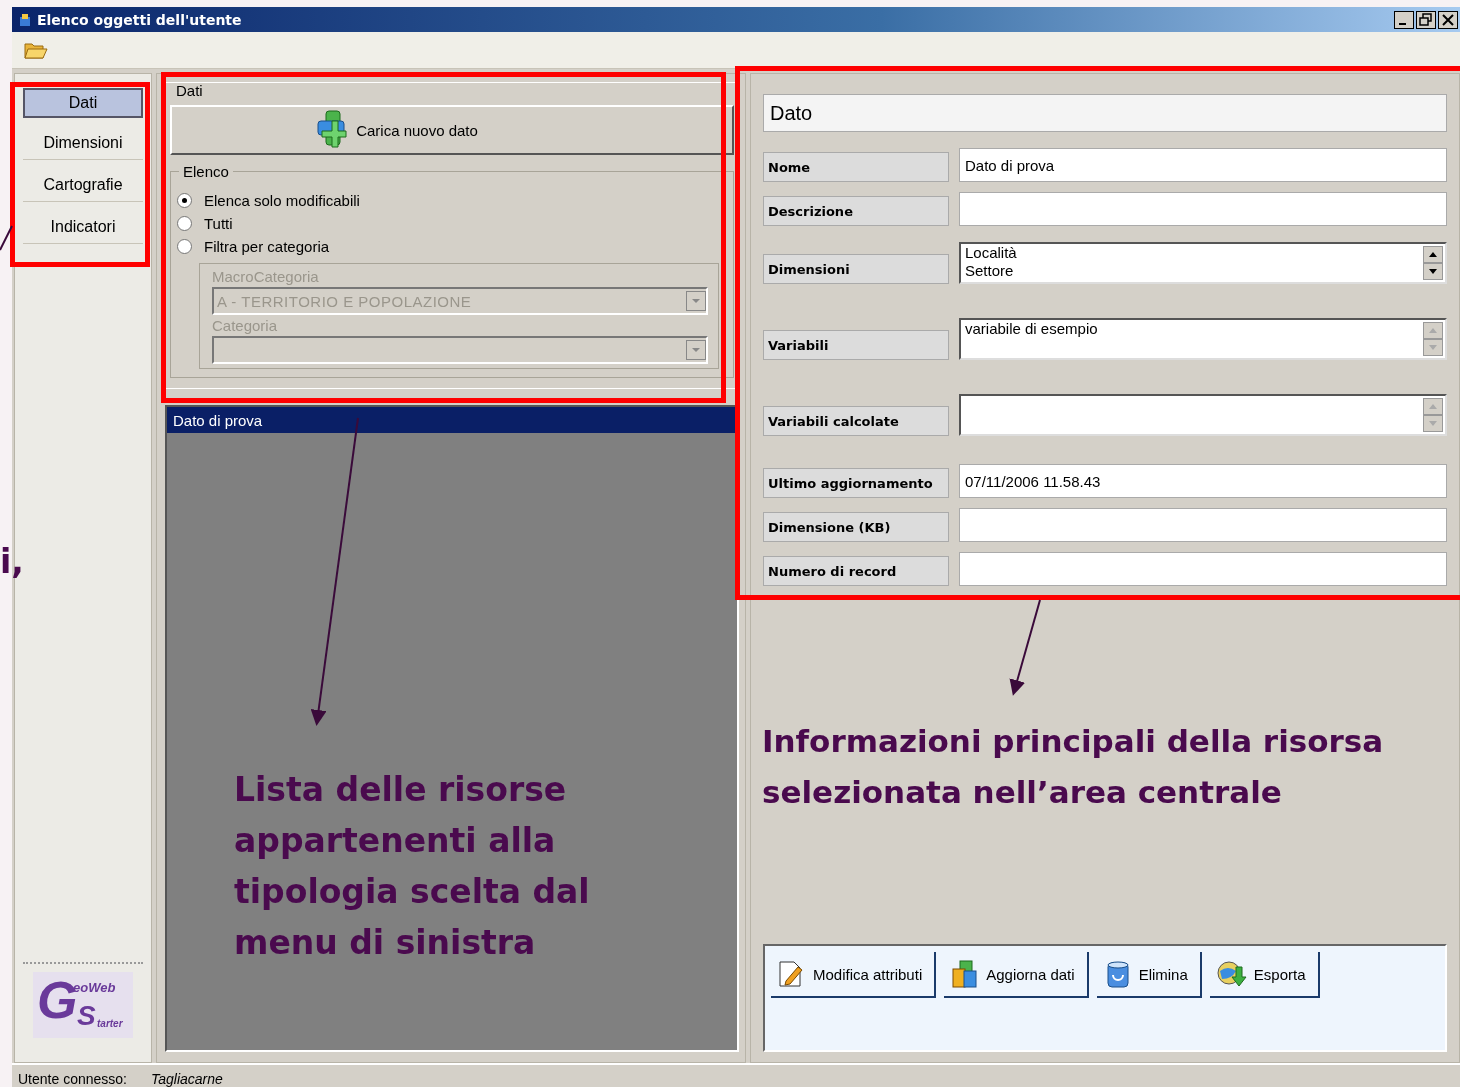  Describe the element at coordinates (83, 103) in the screenshot. I see `nav-item: Dati` at that location.